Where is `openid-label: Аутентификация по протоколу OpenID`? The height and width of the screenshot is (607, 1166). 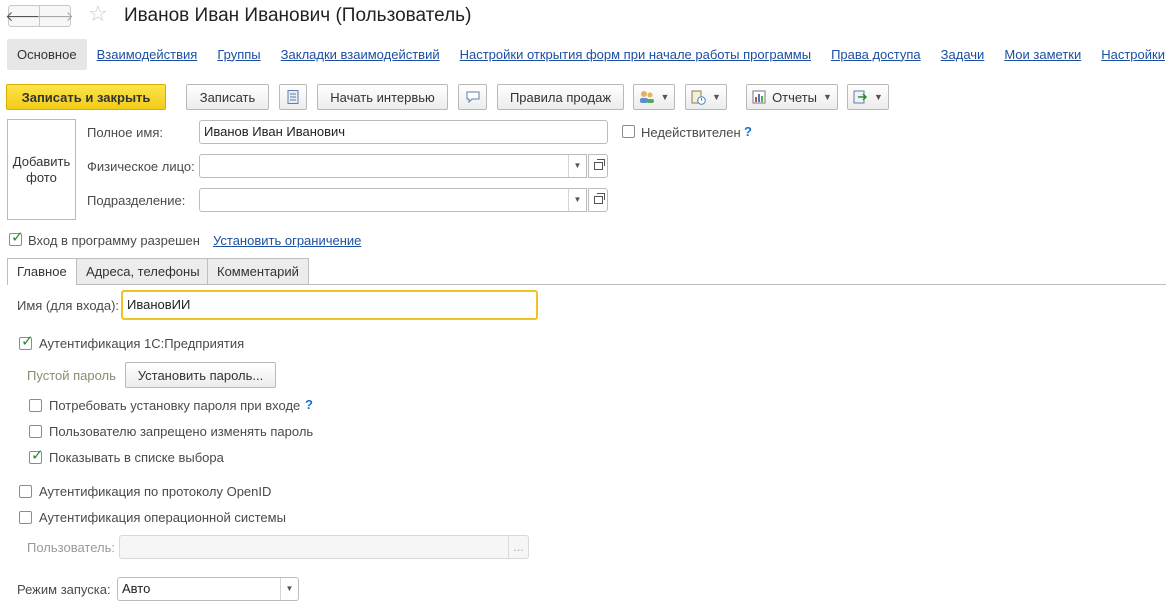 openid-label: Аутентификация по протоколу OpenID is located at coordinates (155, 491).